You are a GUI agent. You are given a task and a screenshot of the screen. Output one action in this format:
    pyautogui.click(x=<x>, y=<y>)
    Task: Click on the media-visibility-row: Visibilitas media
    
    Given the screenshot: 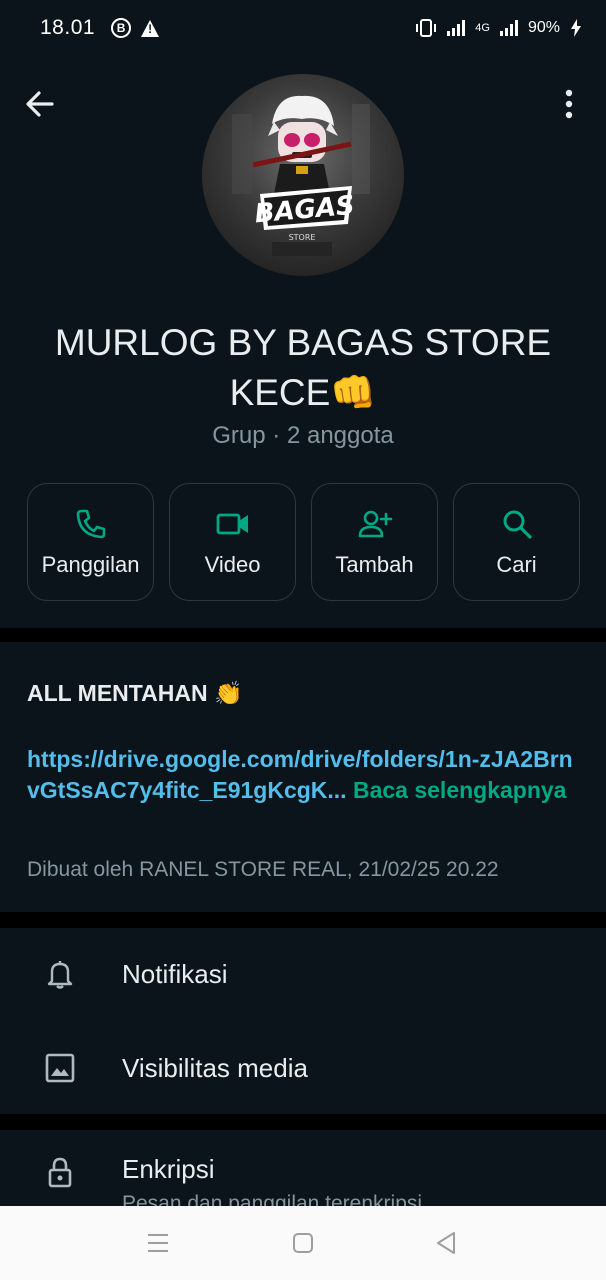 What is the action you would take?
    pyautogui.click(x=303, y=1068)
    